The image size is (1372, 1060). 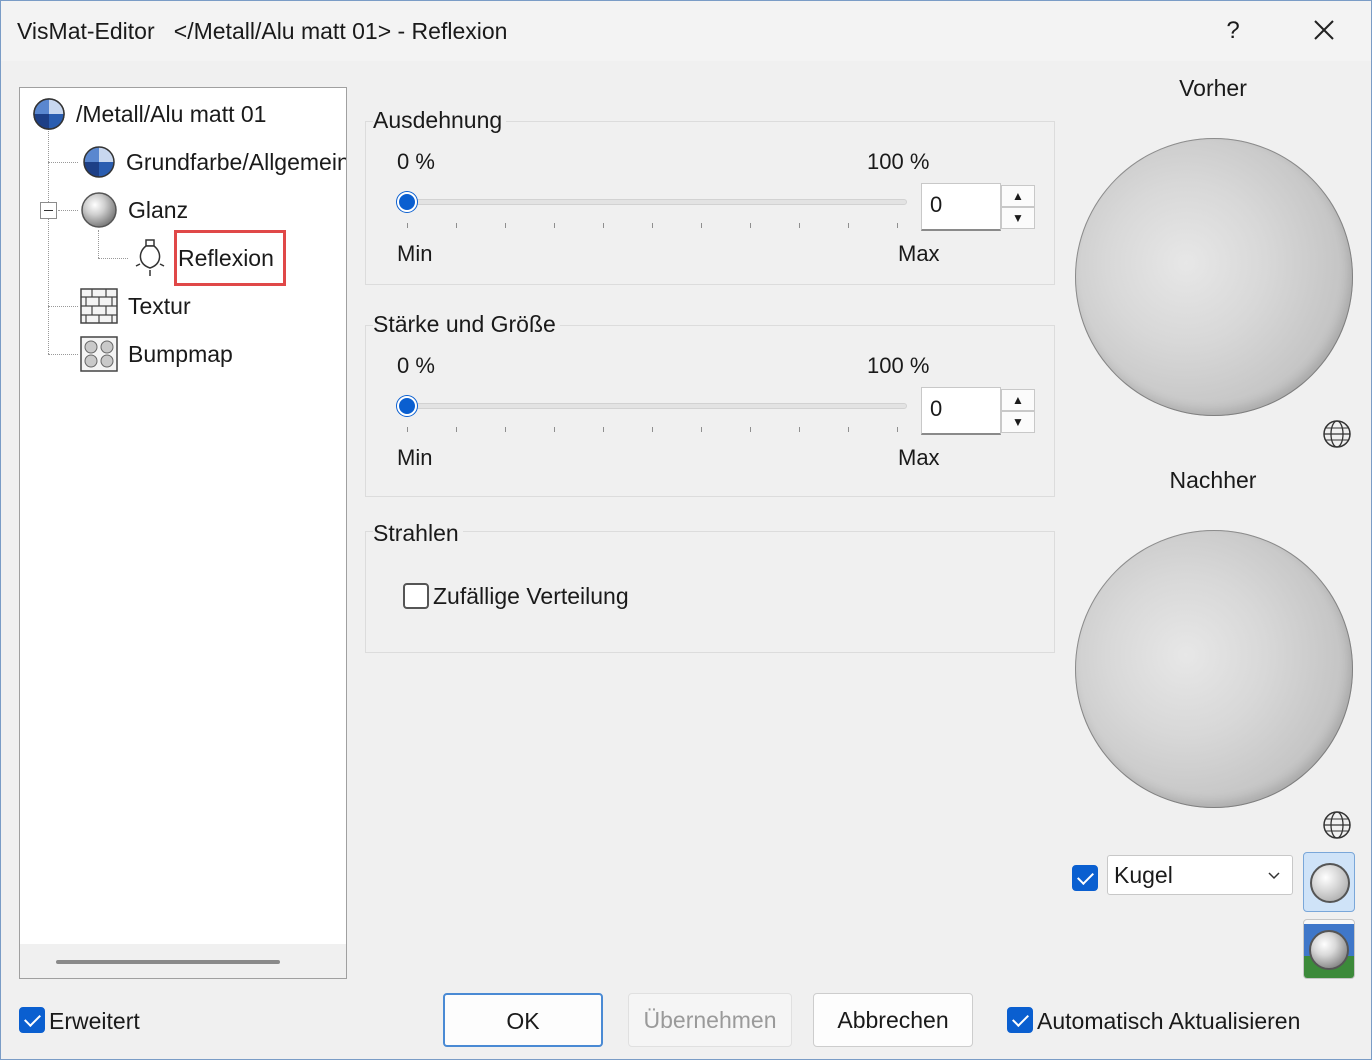 What do you see at coordinates (171, 113) in the screenshot?
I see `tree-item-label: /Metall/Alu matt 01` at bounding box center [171, 113].